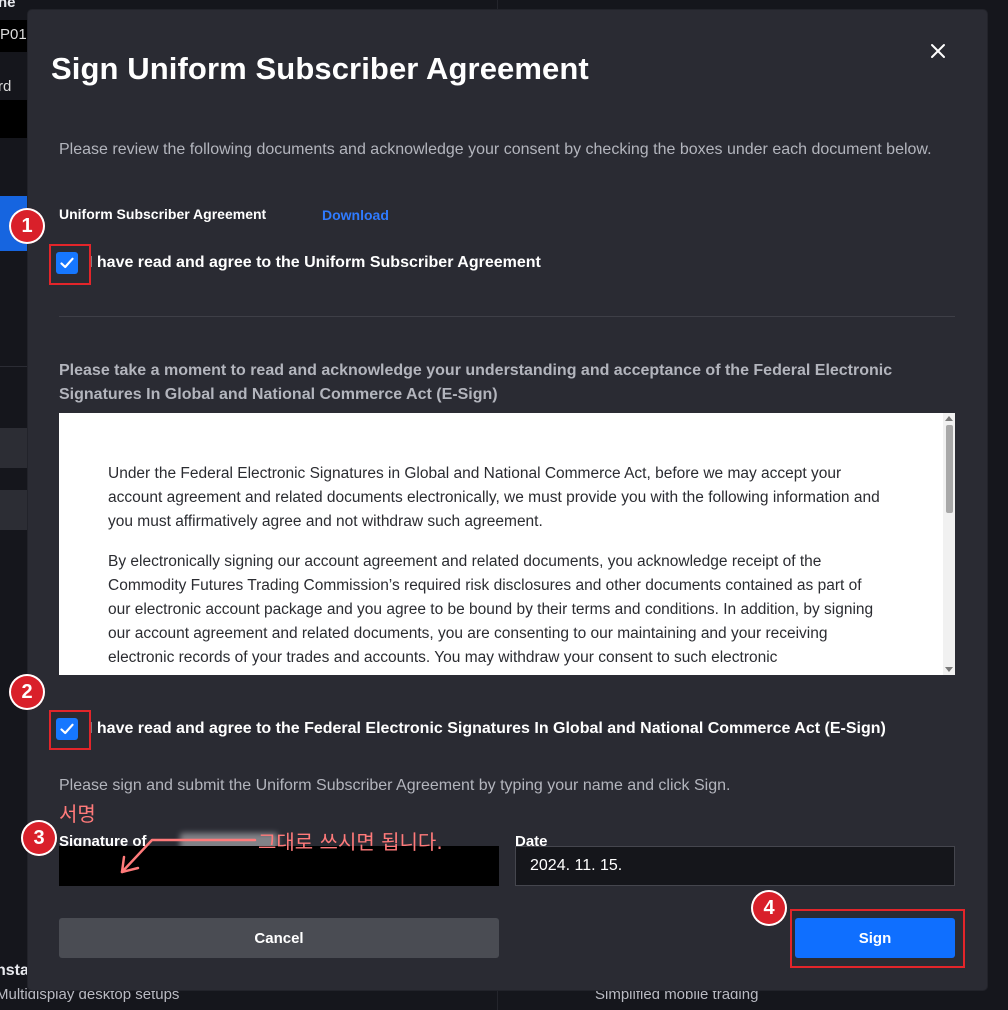 The image size is (1008, 1010). Describe the element at coordinates (735, 866) in the screenshot. I see `date-field: 2024. 11. 15.` at that location.